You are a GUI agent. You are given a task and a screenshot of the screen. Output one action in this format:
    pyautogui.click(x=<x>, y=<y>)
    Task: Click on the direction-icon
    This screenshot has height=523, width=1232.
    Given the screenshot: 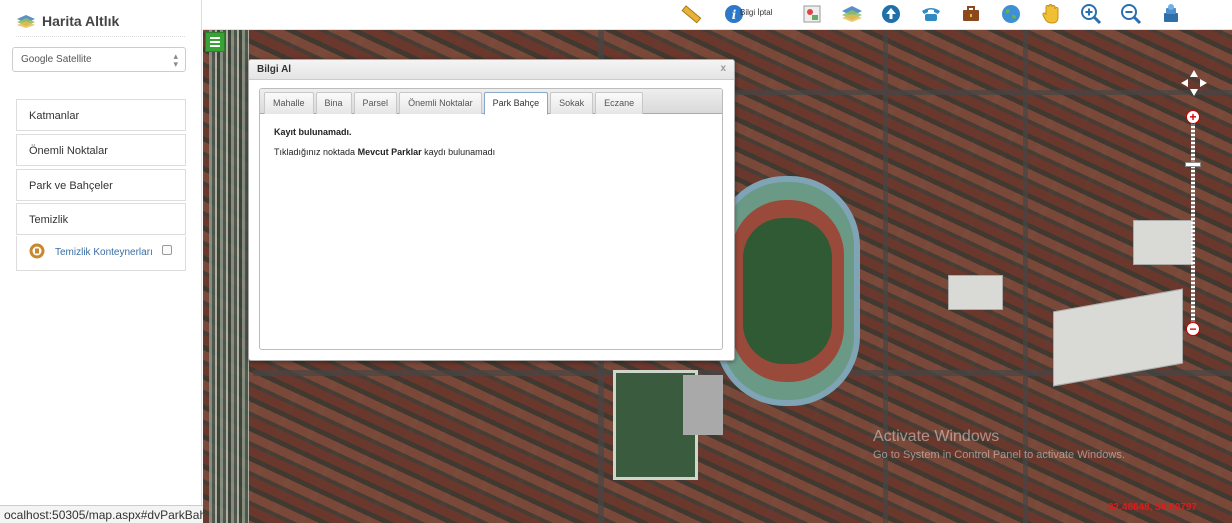 What is the action you would take?
    pyautogui.click(x=891, y=14)
    